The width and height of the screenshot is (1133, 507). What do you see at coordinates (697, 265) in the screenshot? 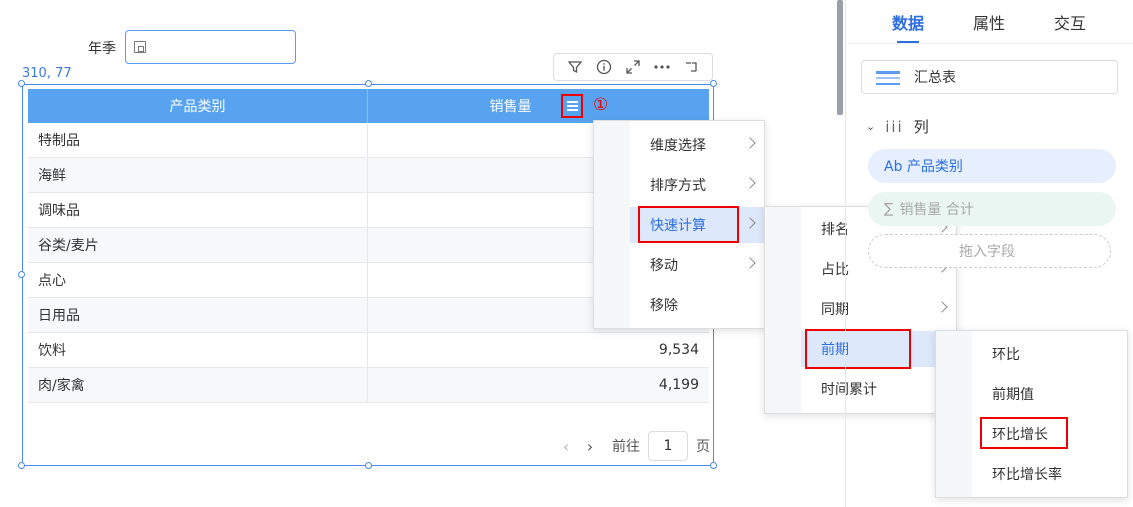
I see `menu-item-move: 移动` at bounding box center [697, 265].